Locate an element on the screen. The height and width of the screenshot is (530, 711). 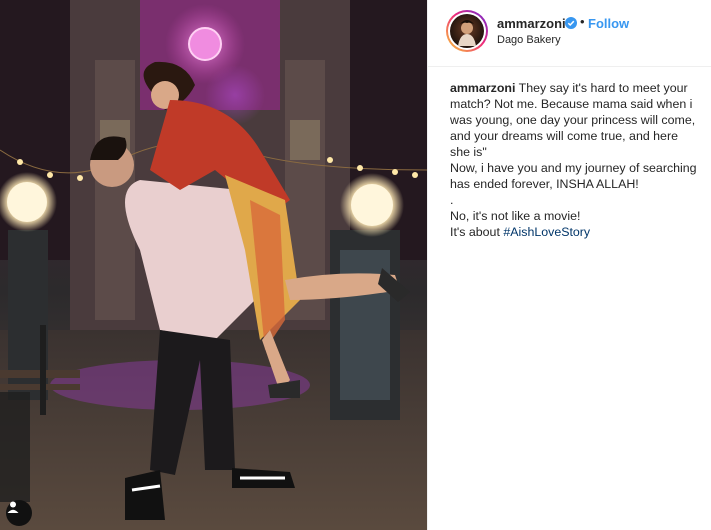
post-username: ammarzoni is located at coordinates (531, 23).